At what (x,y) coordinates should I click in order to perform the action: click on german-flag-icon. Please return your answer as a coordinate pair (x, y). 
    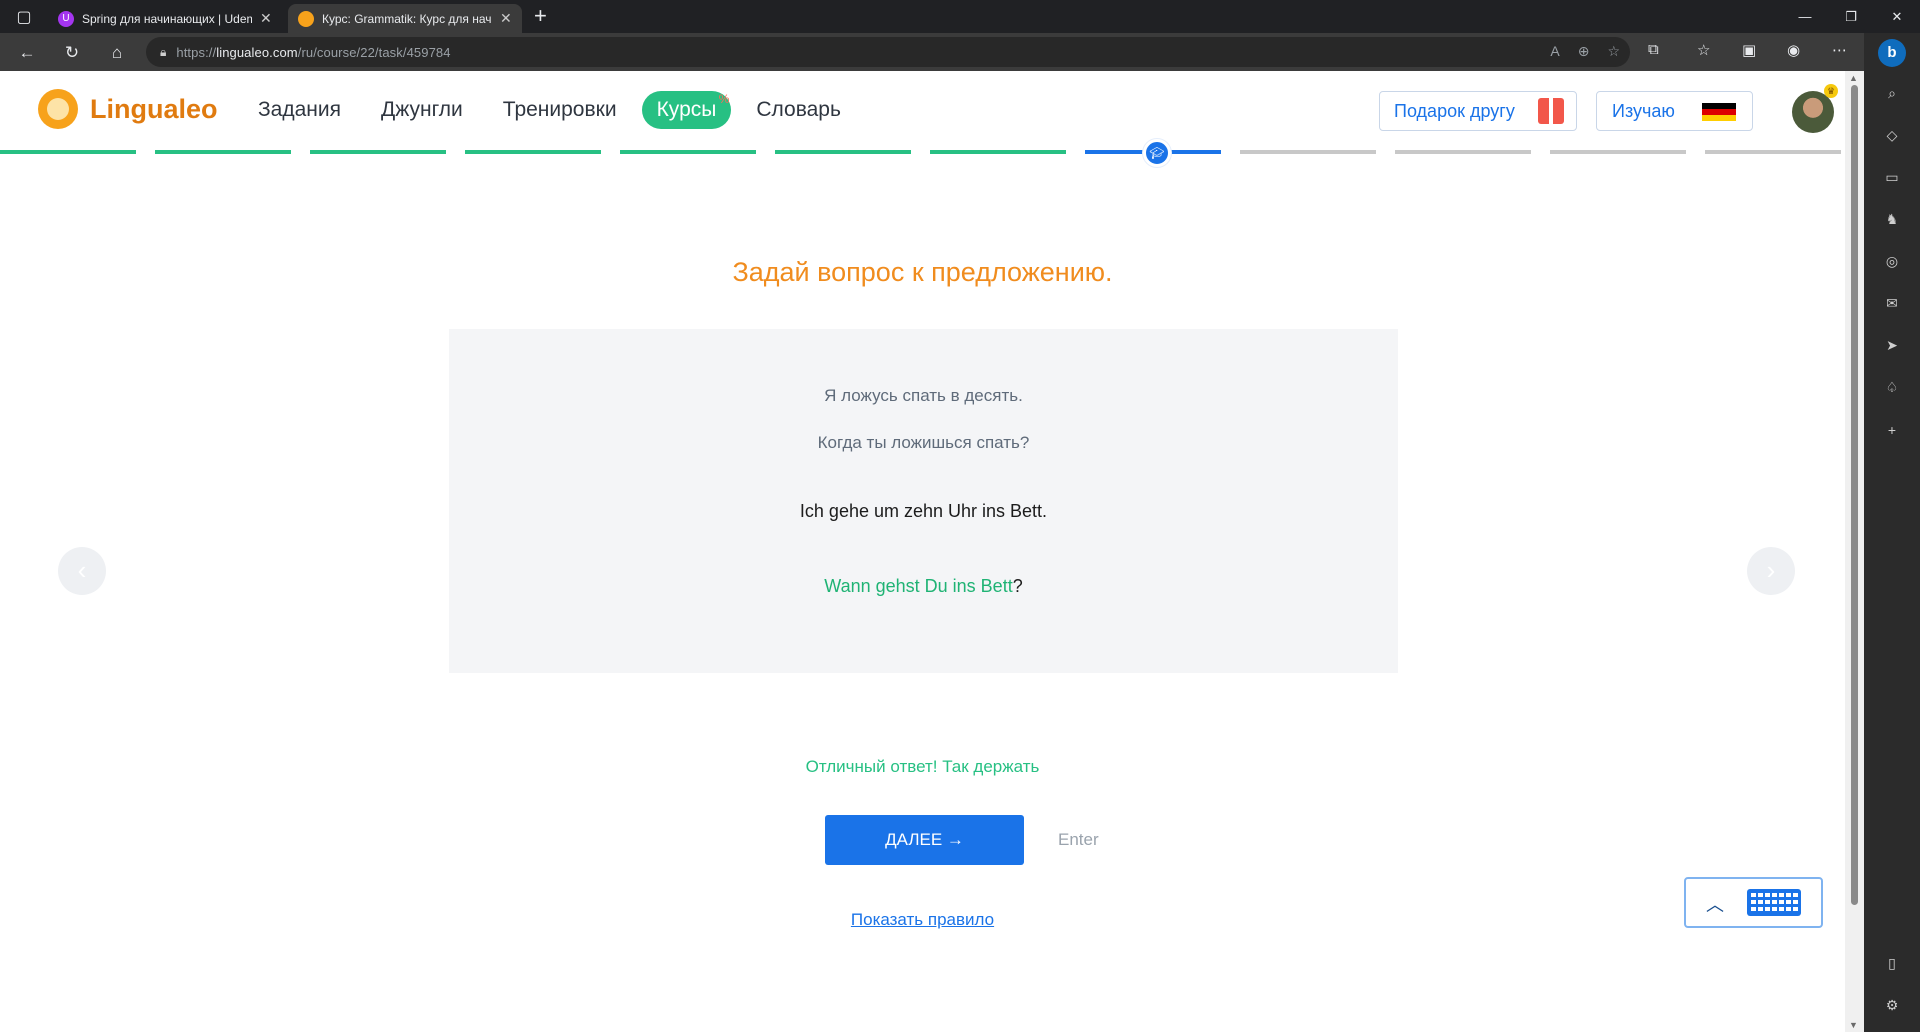
    Looking at the image, I should click on (1719, 112).